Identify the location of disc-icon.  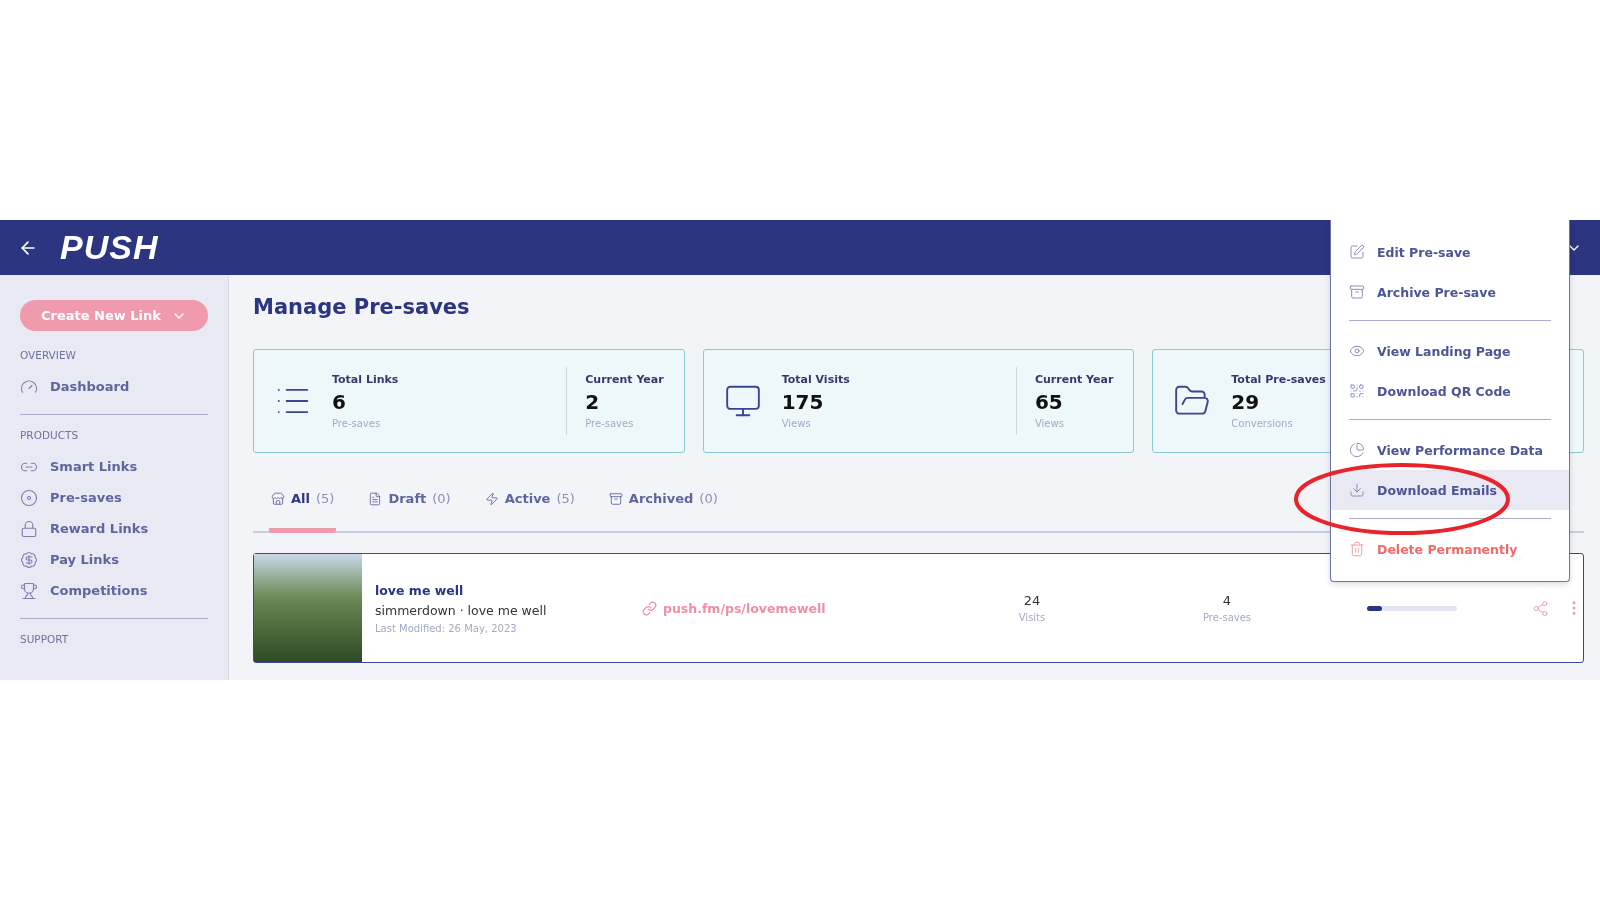
(29, 497).